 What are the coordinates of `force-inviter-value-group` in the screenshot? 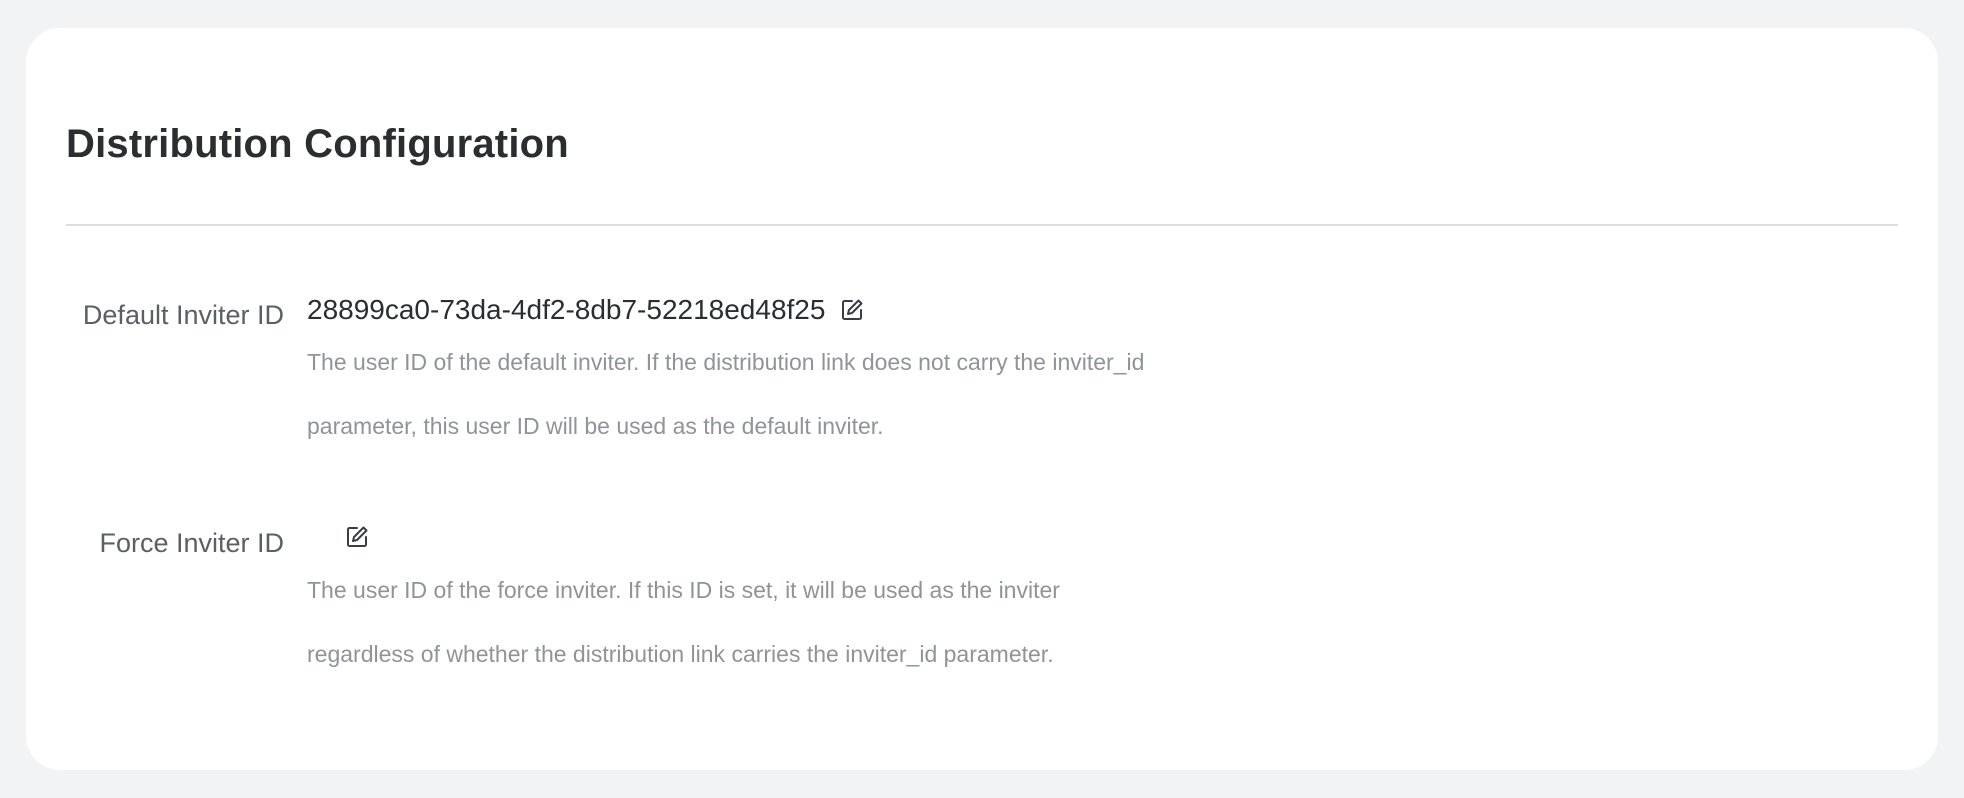 It's located at (338, 537).